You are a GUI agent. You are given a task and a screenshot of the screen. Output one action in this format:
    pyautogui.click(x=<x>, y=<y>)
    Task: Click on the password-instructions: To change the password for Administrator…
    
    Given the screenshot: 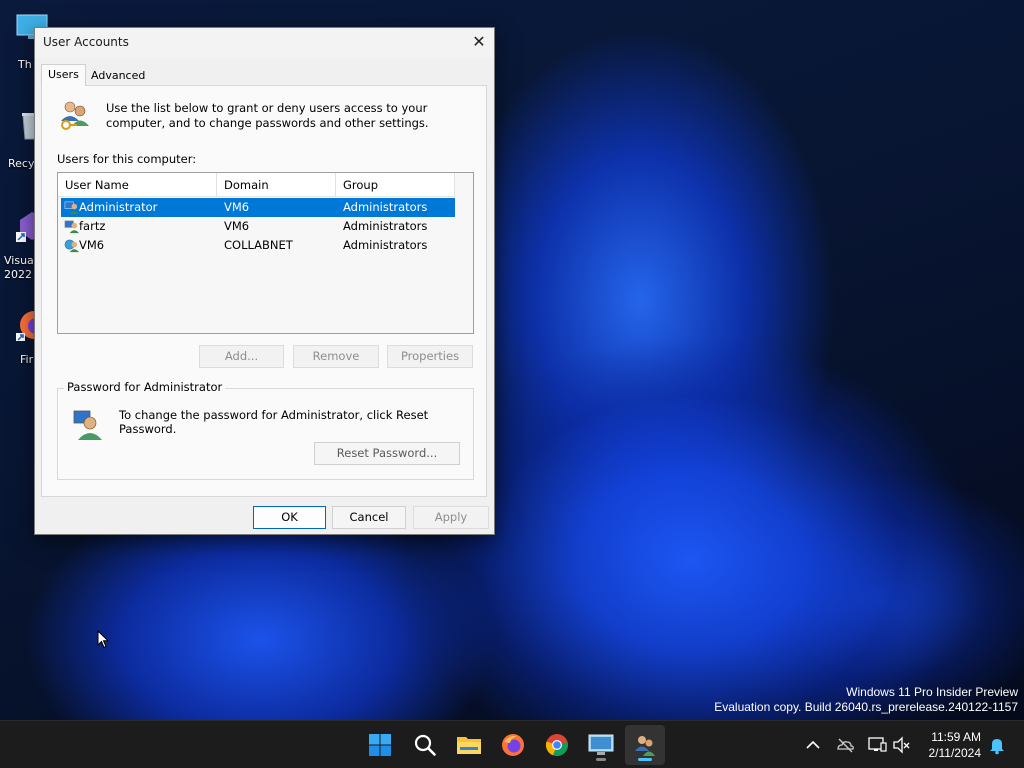 What is the action you would take?
    pyautogui.click(x=274, y=422)
    